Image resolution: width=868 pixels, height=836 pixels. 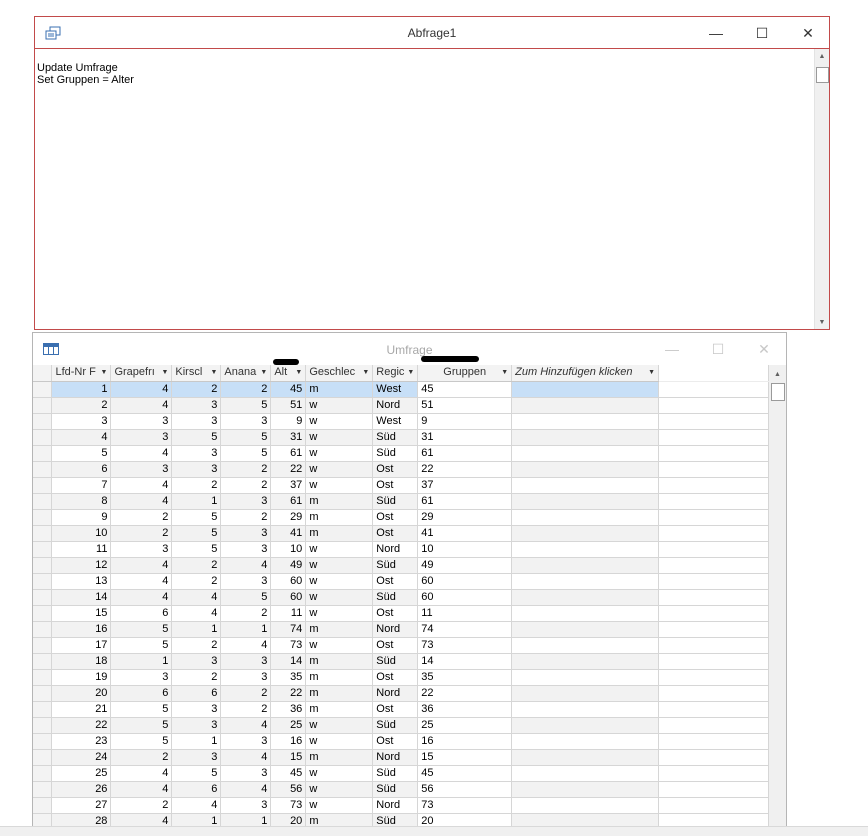 I want to click on table-cell: 13, so click(x=81, y=581).